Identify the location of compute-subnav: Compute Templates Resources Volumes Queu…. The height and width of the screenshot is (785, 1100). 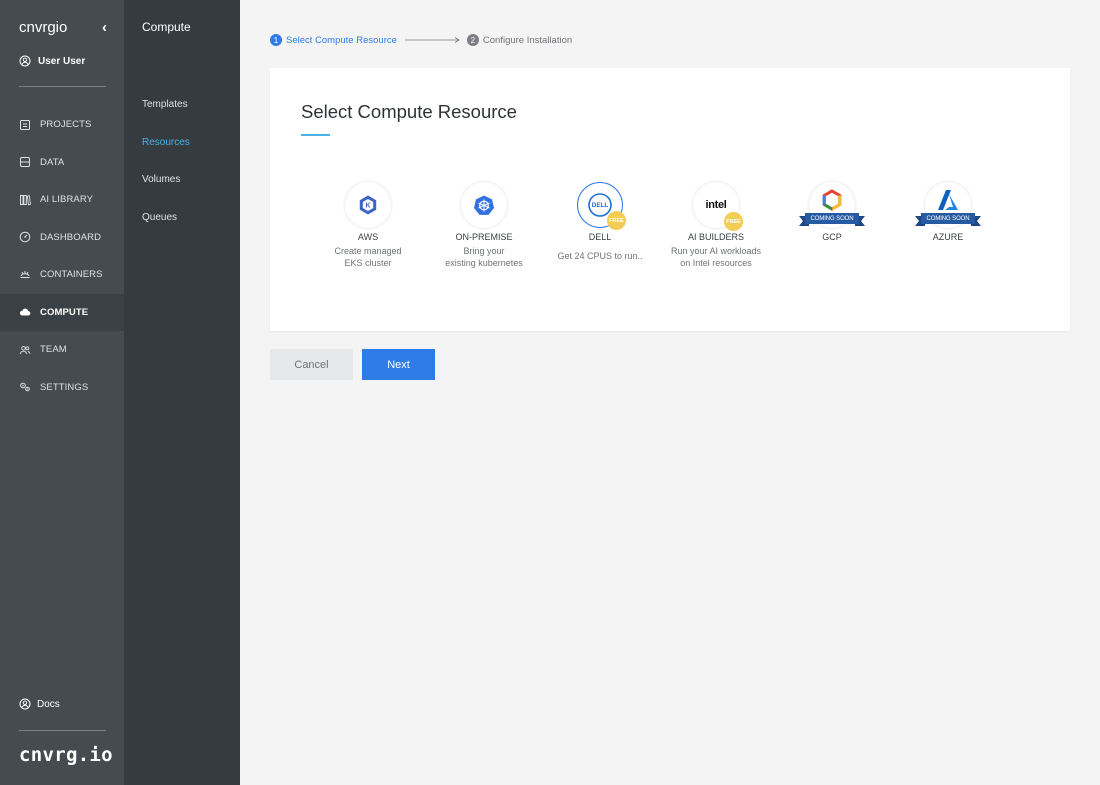
(182, 392).